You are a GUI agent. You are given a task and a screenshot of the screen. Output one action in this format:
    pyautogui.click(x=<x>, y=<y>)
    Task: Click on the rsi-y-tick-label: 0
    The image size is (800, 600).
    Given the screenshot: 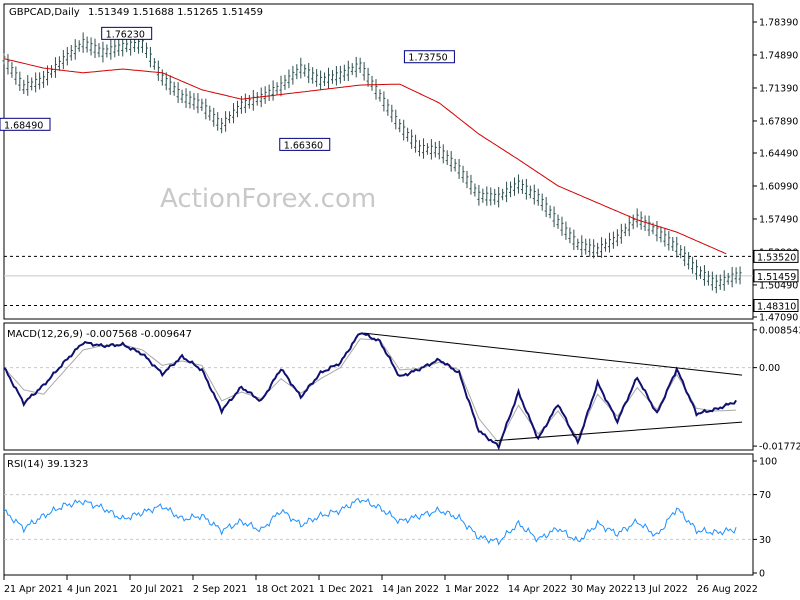 What is the action you would take?
    pyautogui.click(x=762, y=574)
    